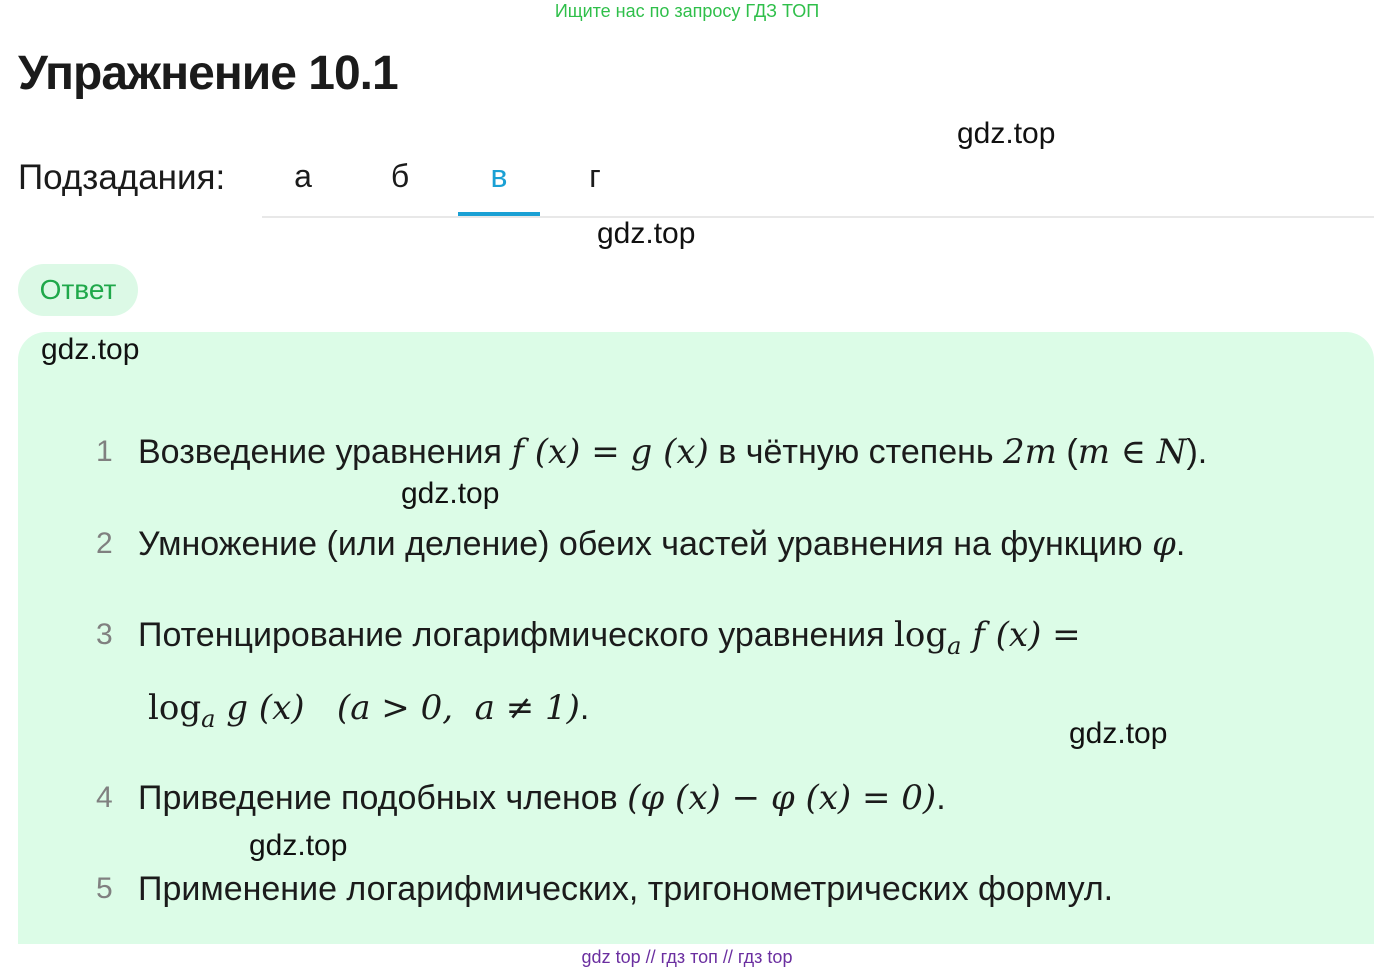 The height and width of the screenshot is (972, 1374). Describe the element at coordinates (104, 451) in the screenshot. I see `item-number: 1` at that location.